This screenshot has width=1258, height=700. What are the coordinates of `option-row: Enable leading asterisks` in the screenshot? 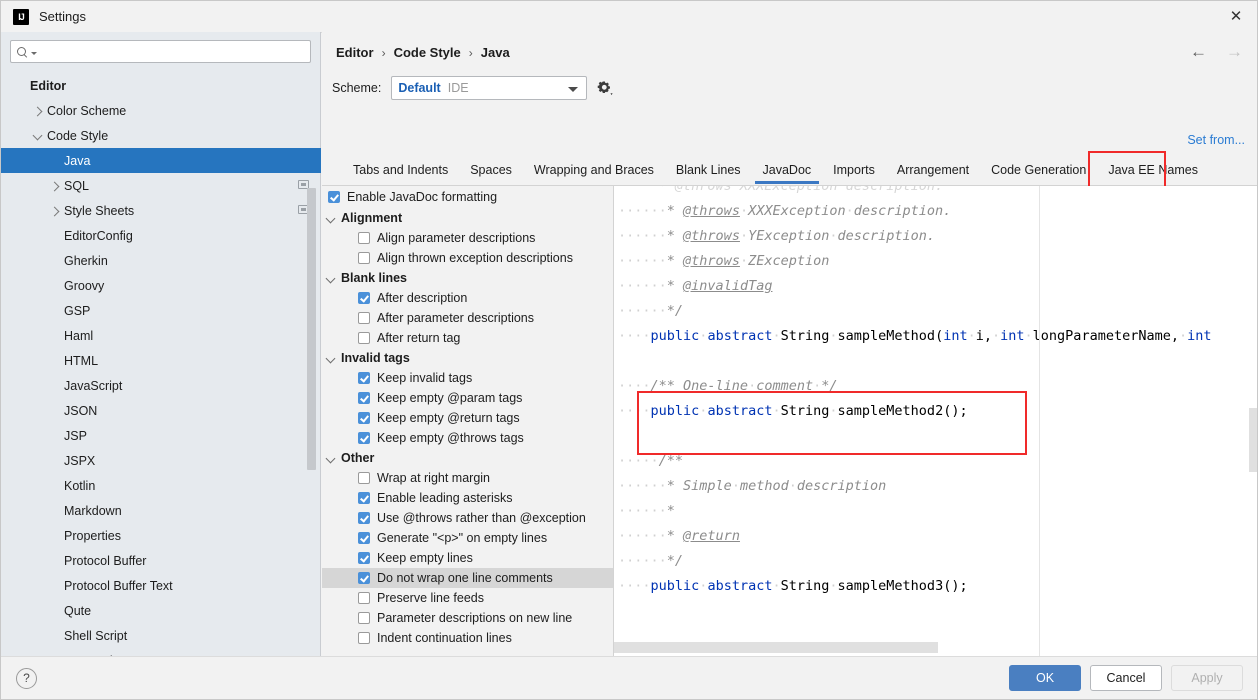 It's located at (467, 498).